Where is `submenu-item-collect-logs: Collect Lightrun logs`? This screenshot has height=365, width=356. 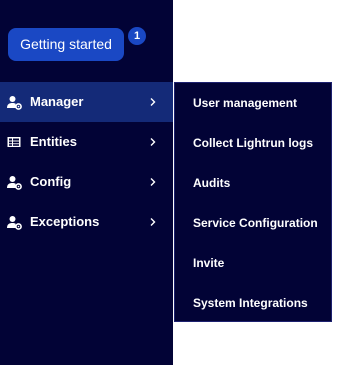 submenu-item-collect-logs: Collect Lightrun logs is located at coordinates (253, 143).